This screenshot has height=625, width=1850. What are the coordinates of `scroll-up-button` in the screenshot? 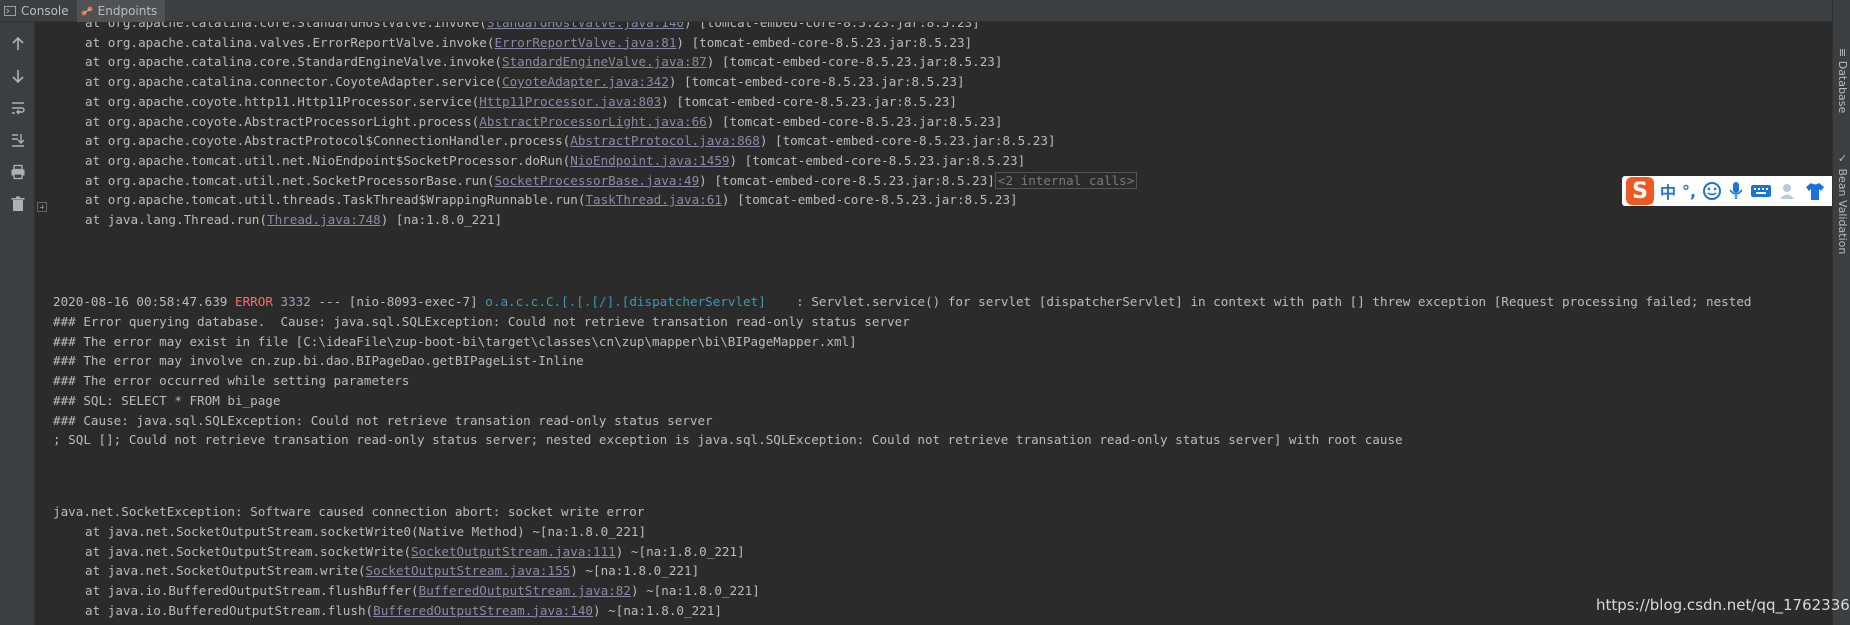 It's located at (18, 44).